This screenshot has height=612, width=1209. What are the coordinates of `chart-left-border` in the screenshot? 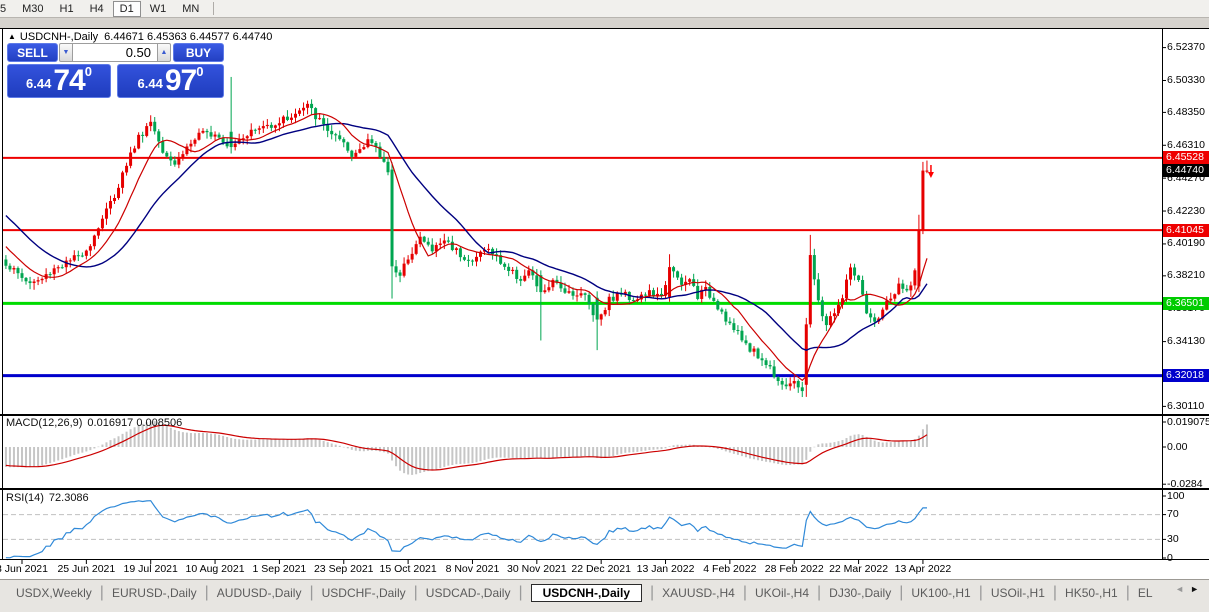 It's located at (2, 294).